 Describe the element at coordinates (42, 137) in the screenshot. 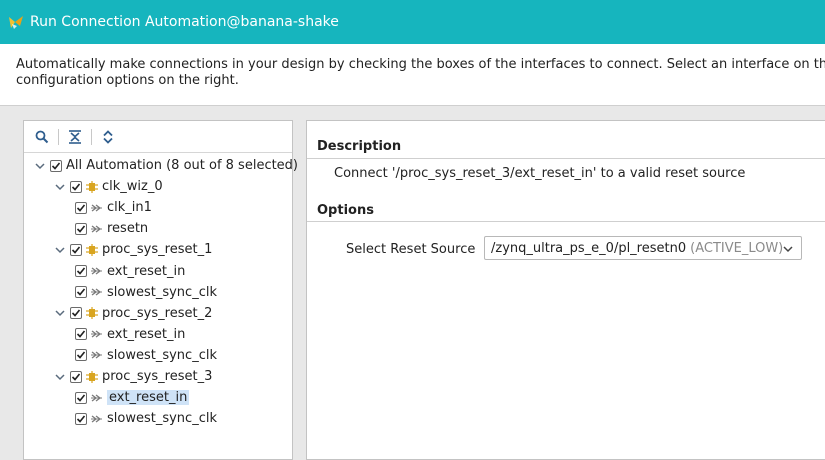

I see `search-icon` at that location.